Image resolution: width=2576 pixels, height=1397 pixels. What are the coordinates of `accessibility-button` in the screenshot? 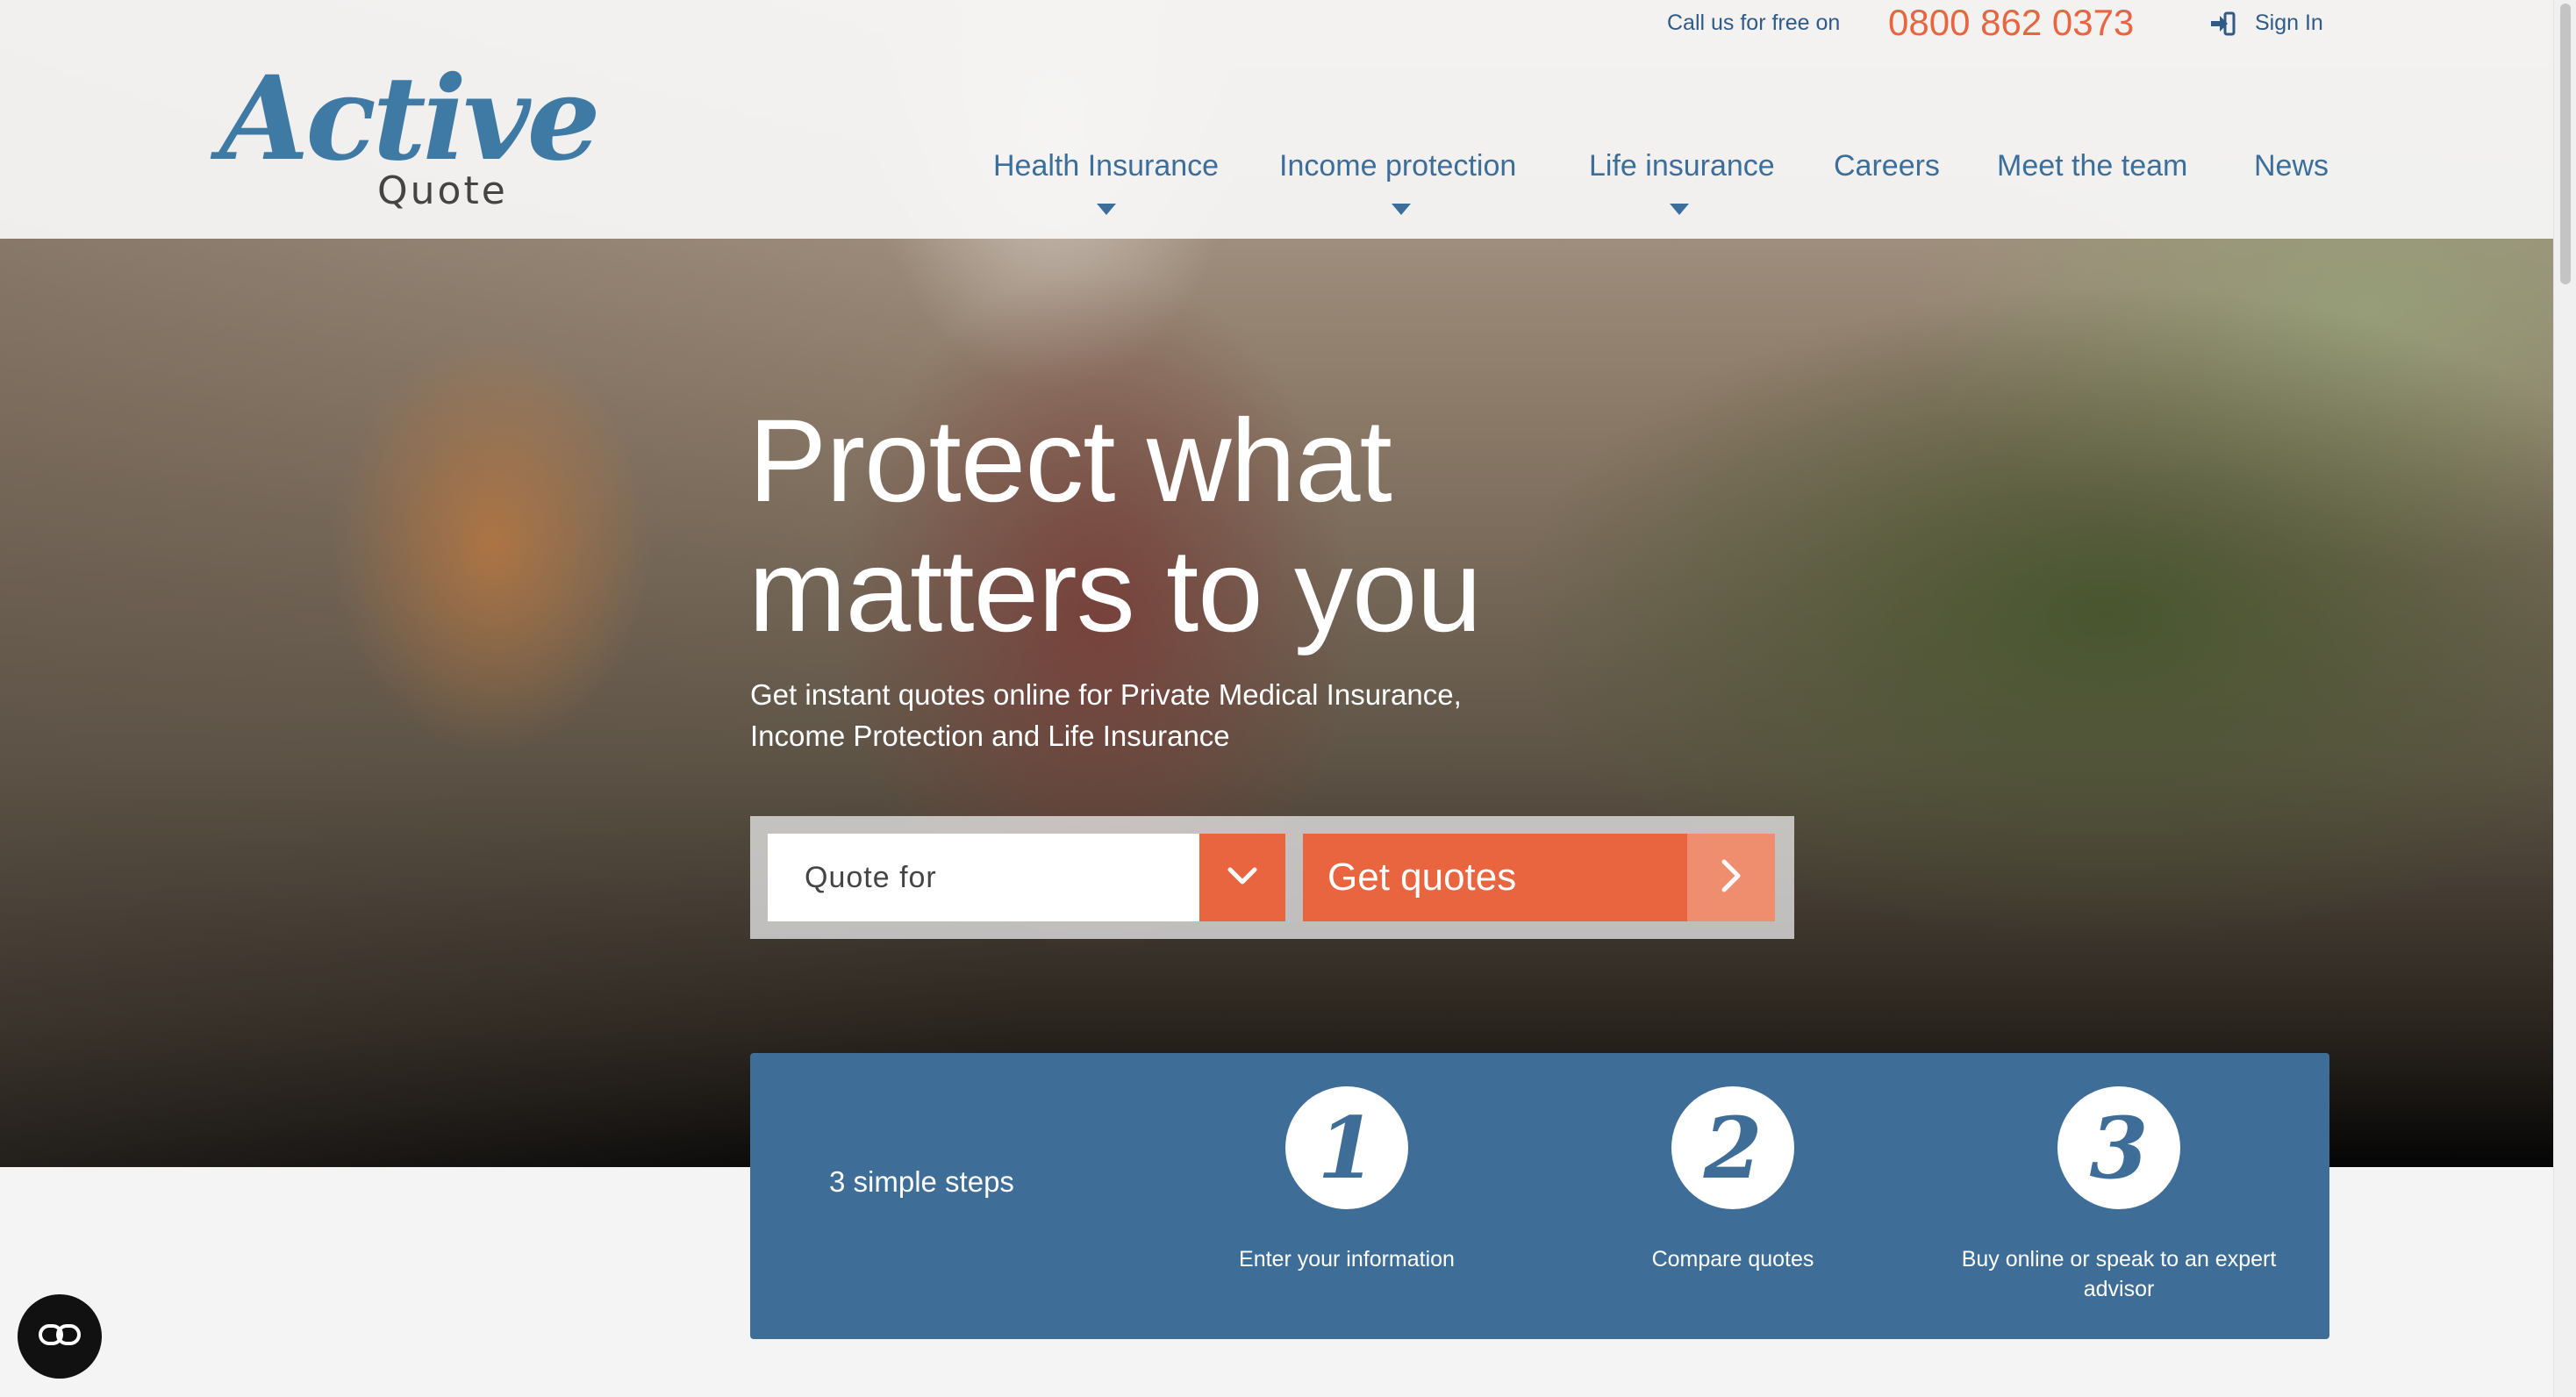 It's located at (60, 1336).